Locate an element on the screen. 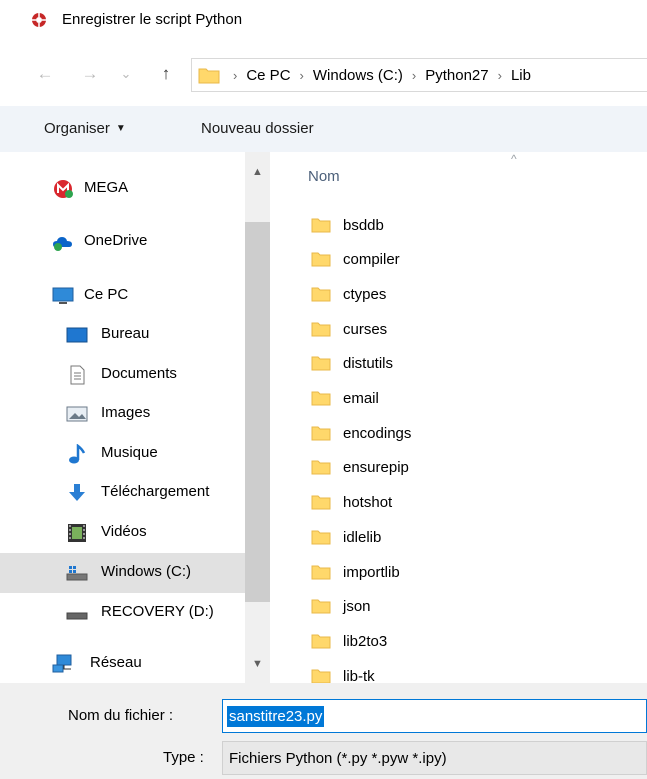 The height and width of the screenshot is (779, 647). nav-item-label: Windows (C:) is located at coordinates (146, 571).